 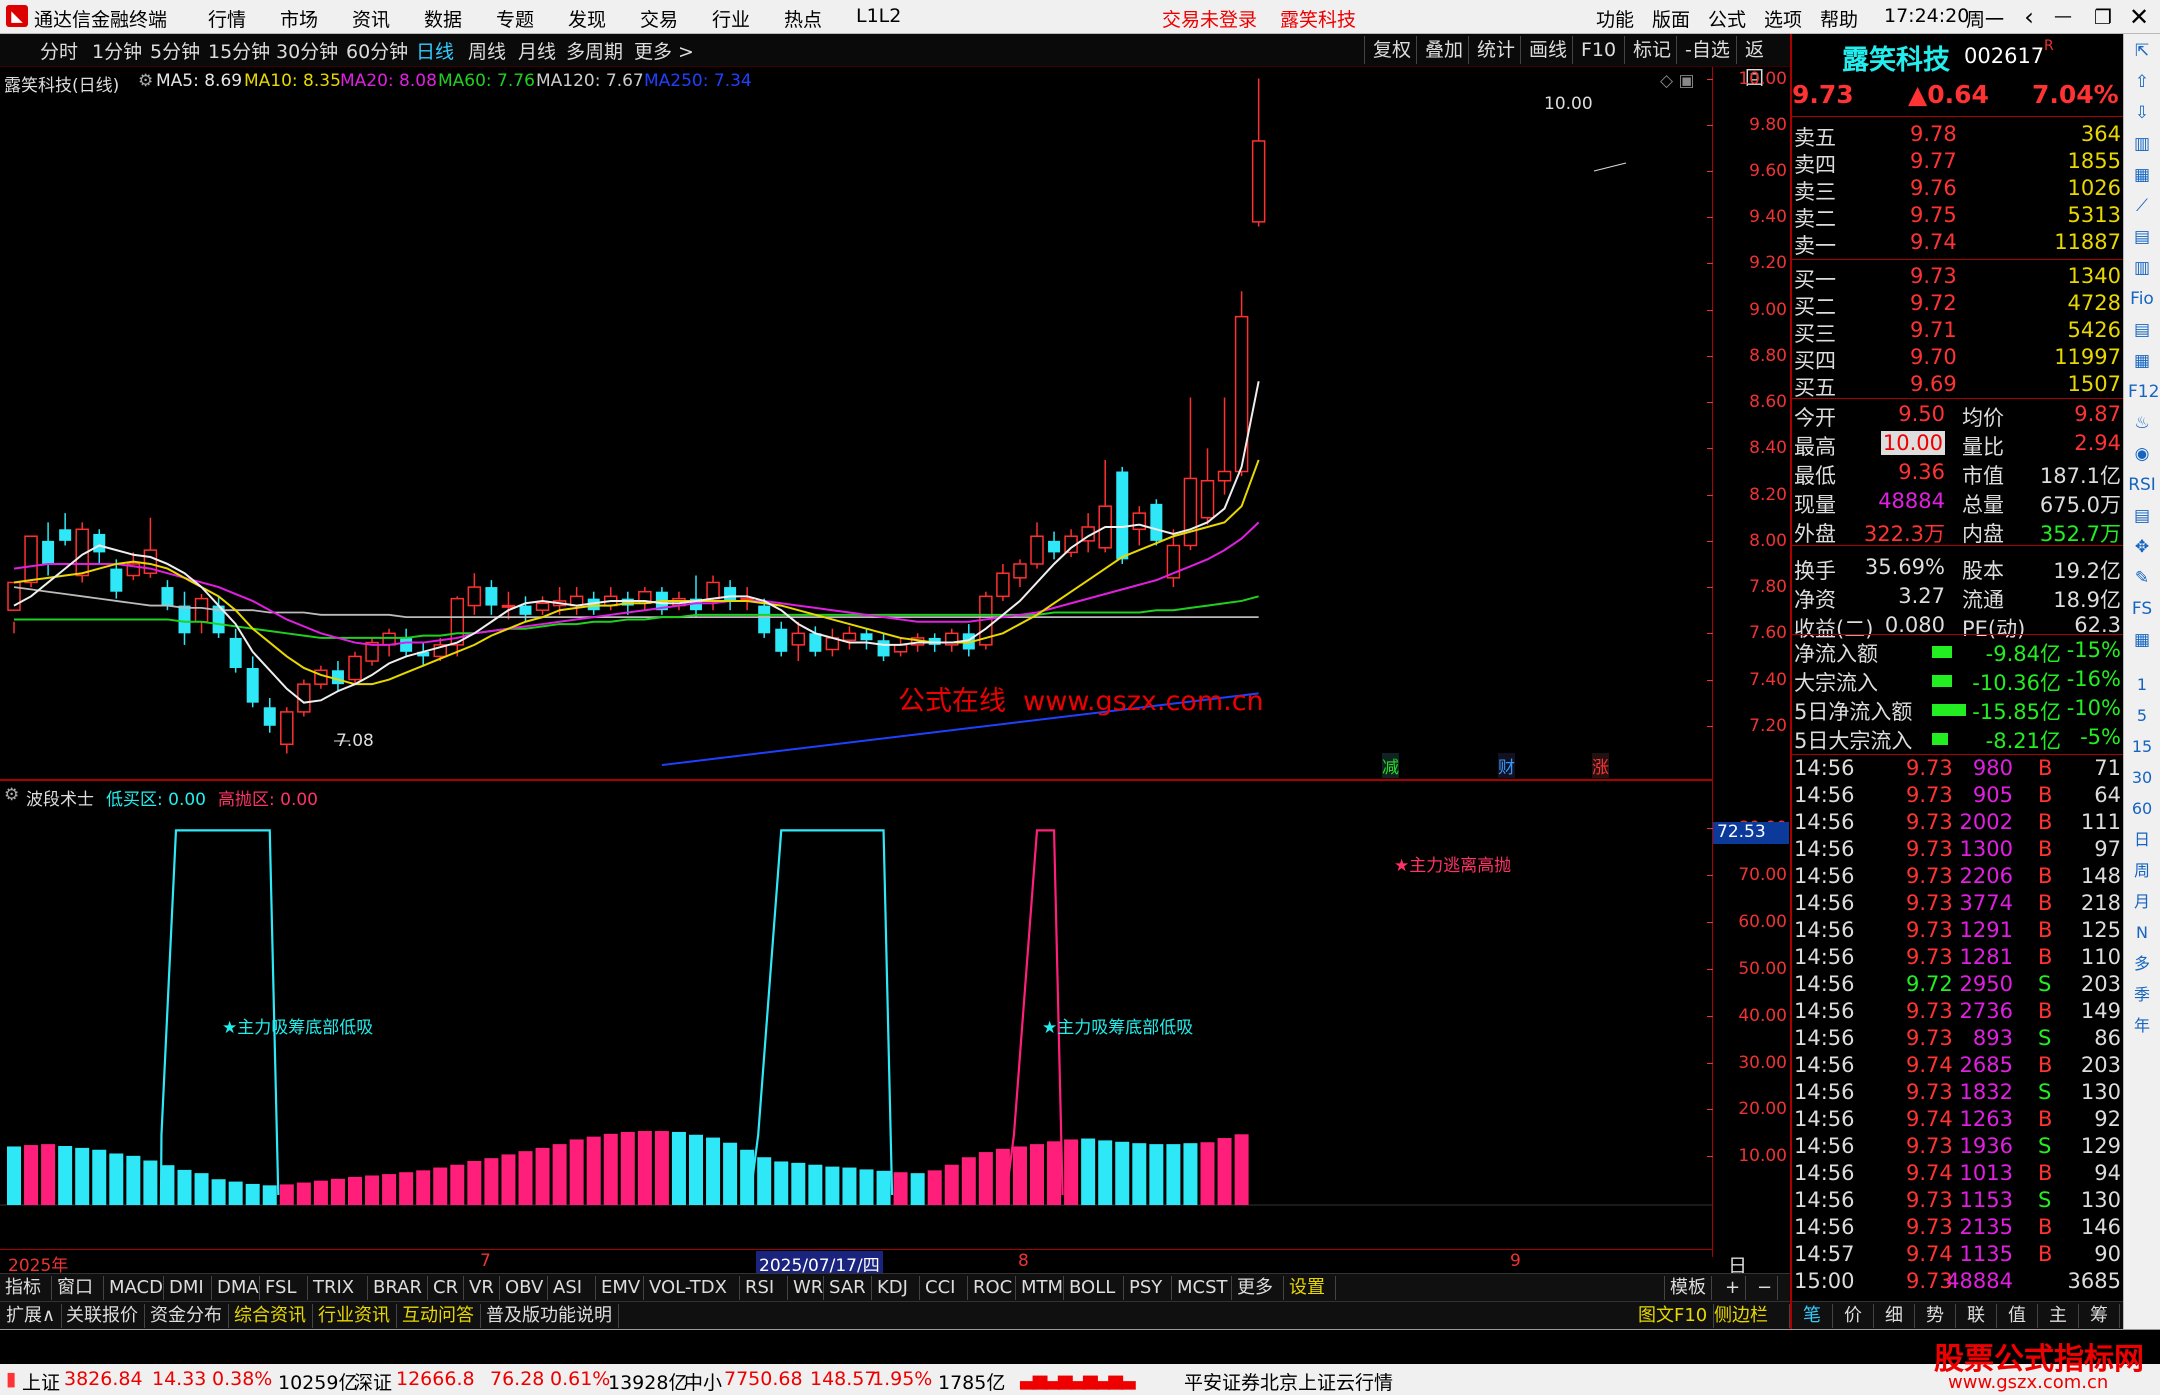 What do you see at coordinates (2142, 485) in the screenshot?
I see `side-tool-icon: RSI` at bounding box center [2142, 485].